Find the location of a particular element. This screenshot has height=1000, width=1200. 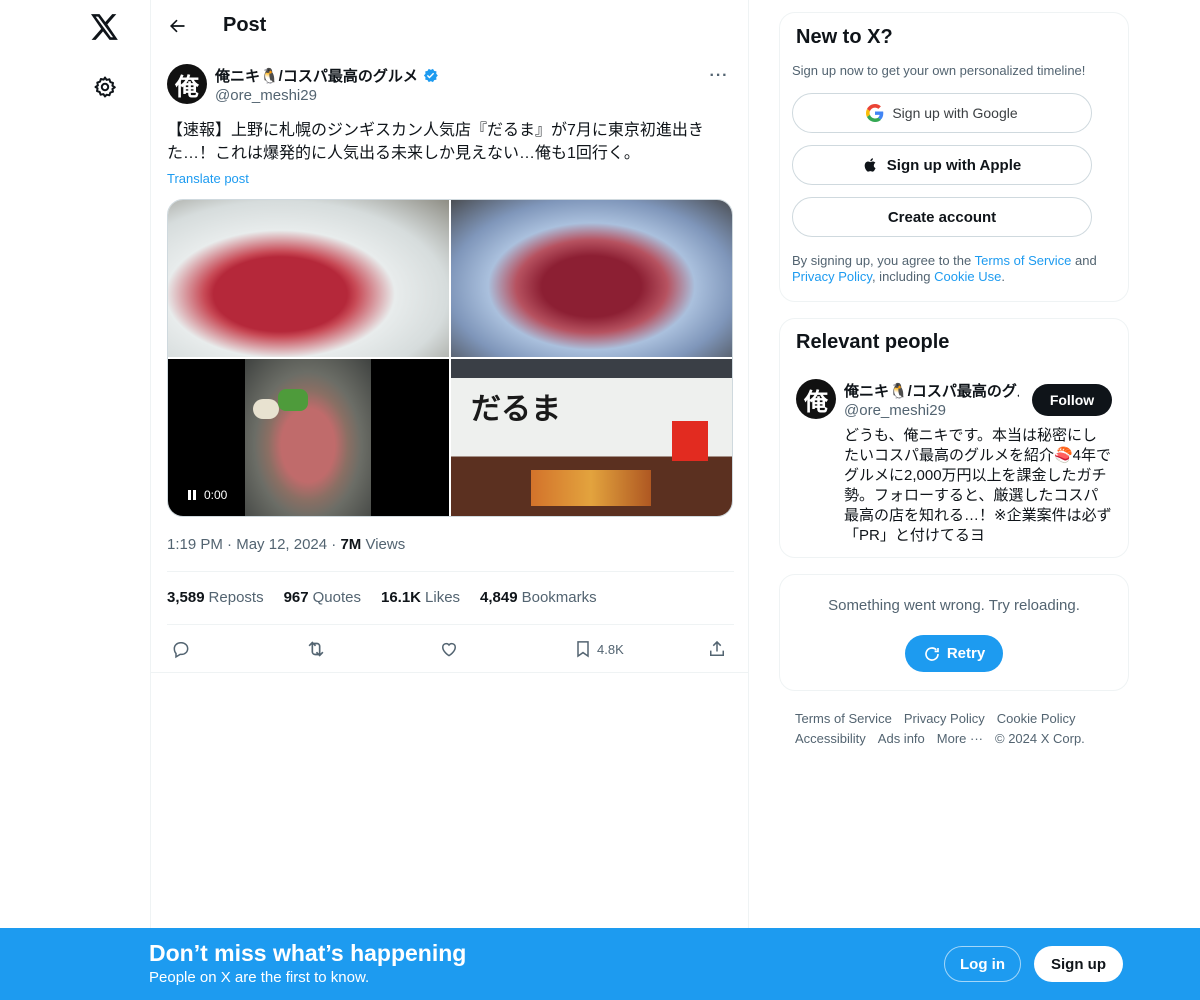

pause-icon is located at coordinates (192, 495).